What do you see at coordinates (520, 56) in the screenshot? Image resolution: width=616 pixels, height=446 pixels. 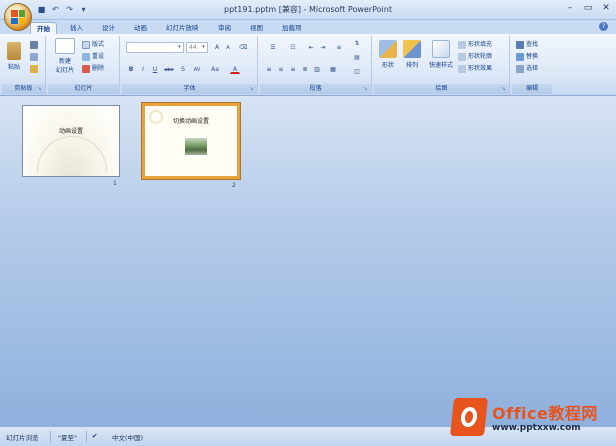 I see `replace-icon` at bounding box center [520, 56].